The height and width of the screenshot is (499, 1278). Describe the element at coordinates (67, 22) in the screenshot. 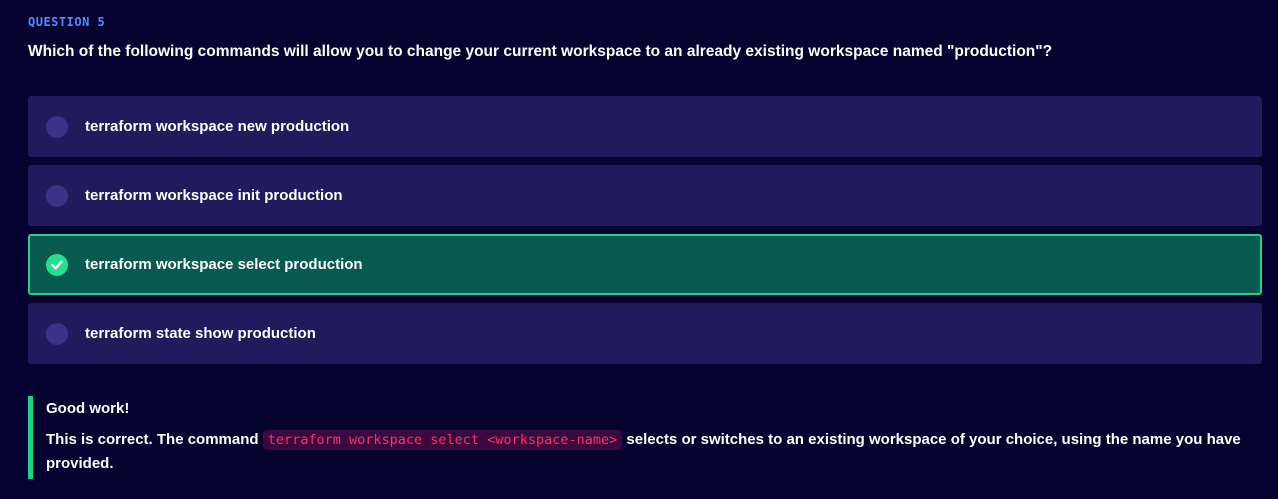

I see `question-number: QUESTION 5` at that location.